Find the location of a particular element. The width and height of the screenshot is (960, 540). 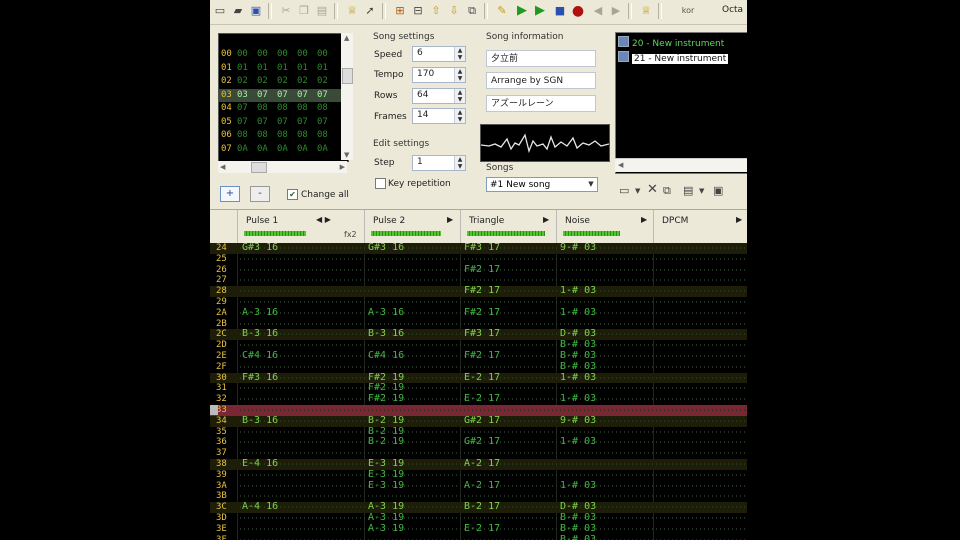

move-frame-down-icon: ⇩ is located at coordinates (454, 11).